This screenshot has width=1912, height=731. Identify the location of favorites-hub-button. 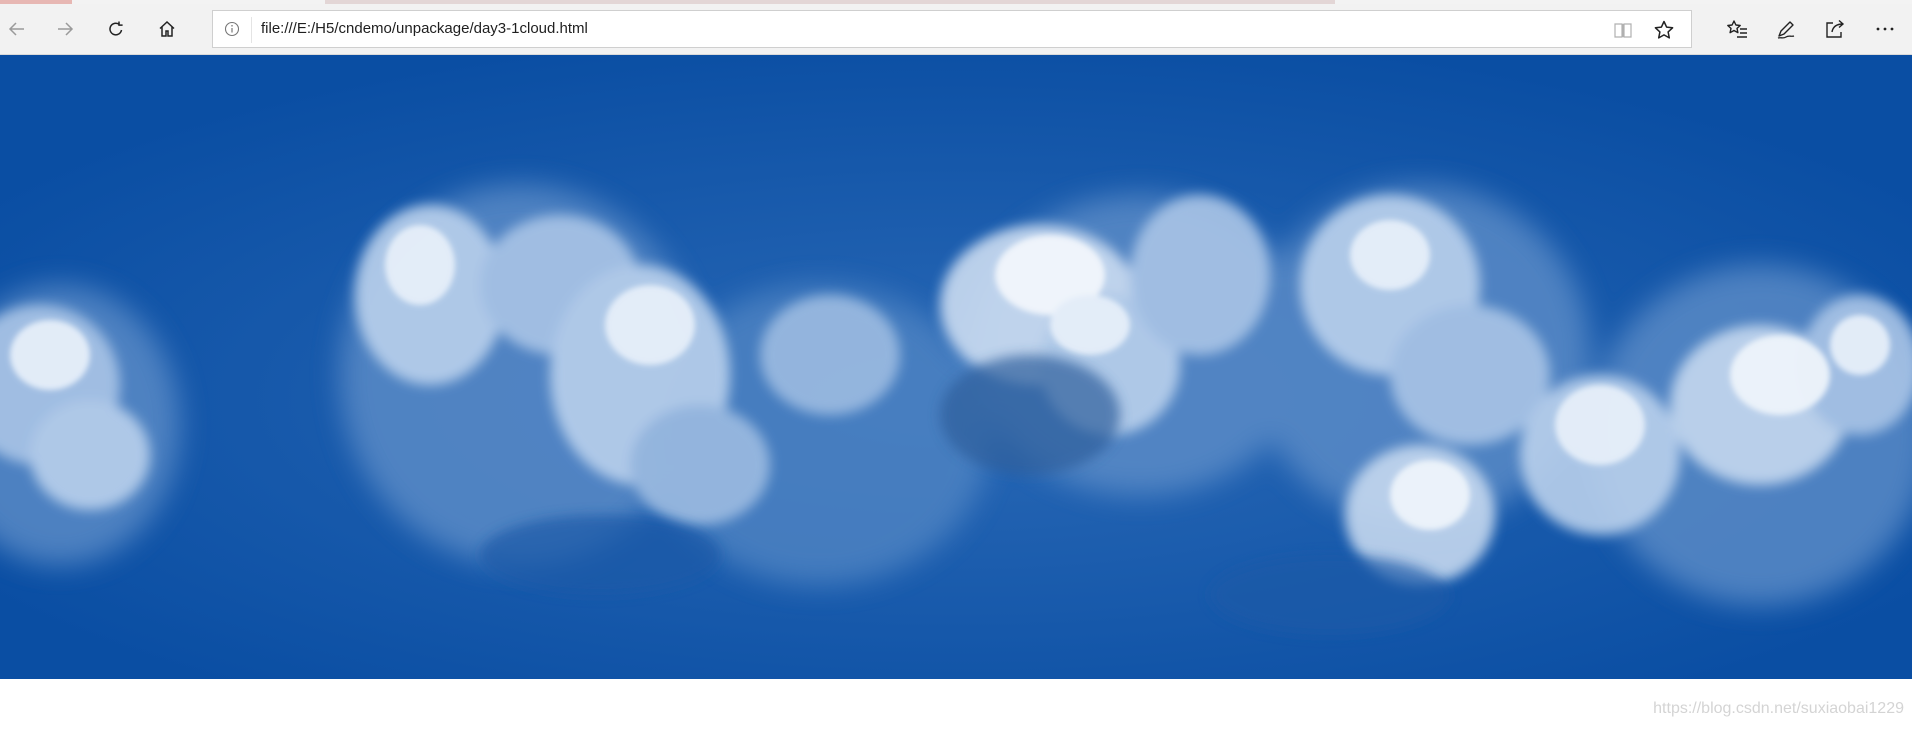
(1737, 29).